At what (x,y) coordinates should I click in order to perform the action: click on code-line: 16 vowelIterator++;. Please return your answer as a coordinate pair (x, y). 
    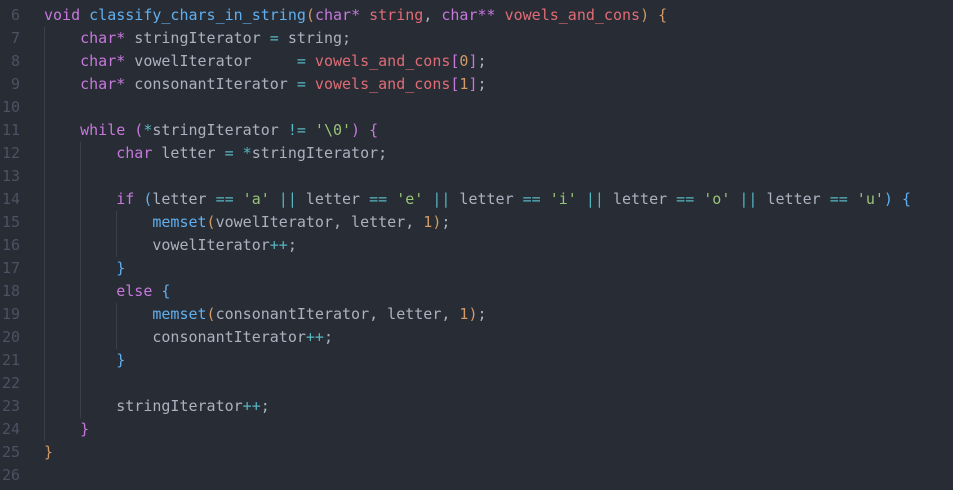
    Looking at the image, I should click on (476, 245).